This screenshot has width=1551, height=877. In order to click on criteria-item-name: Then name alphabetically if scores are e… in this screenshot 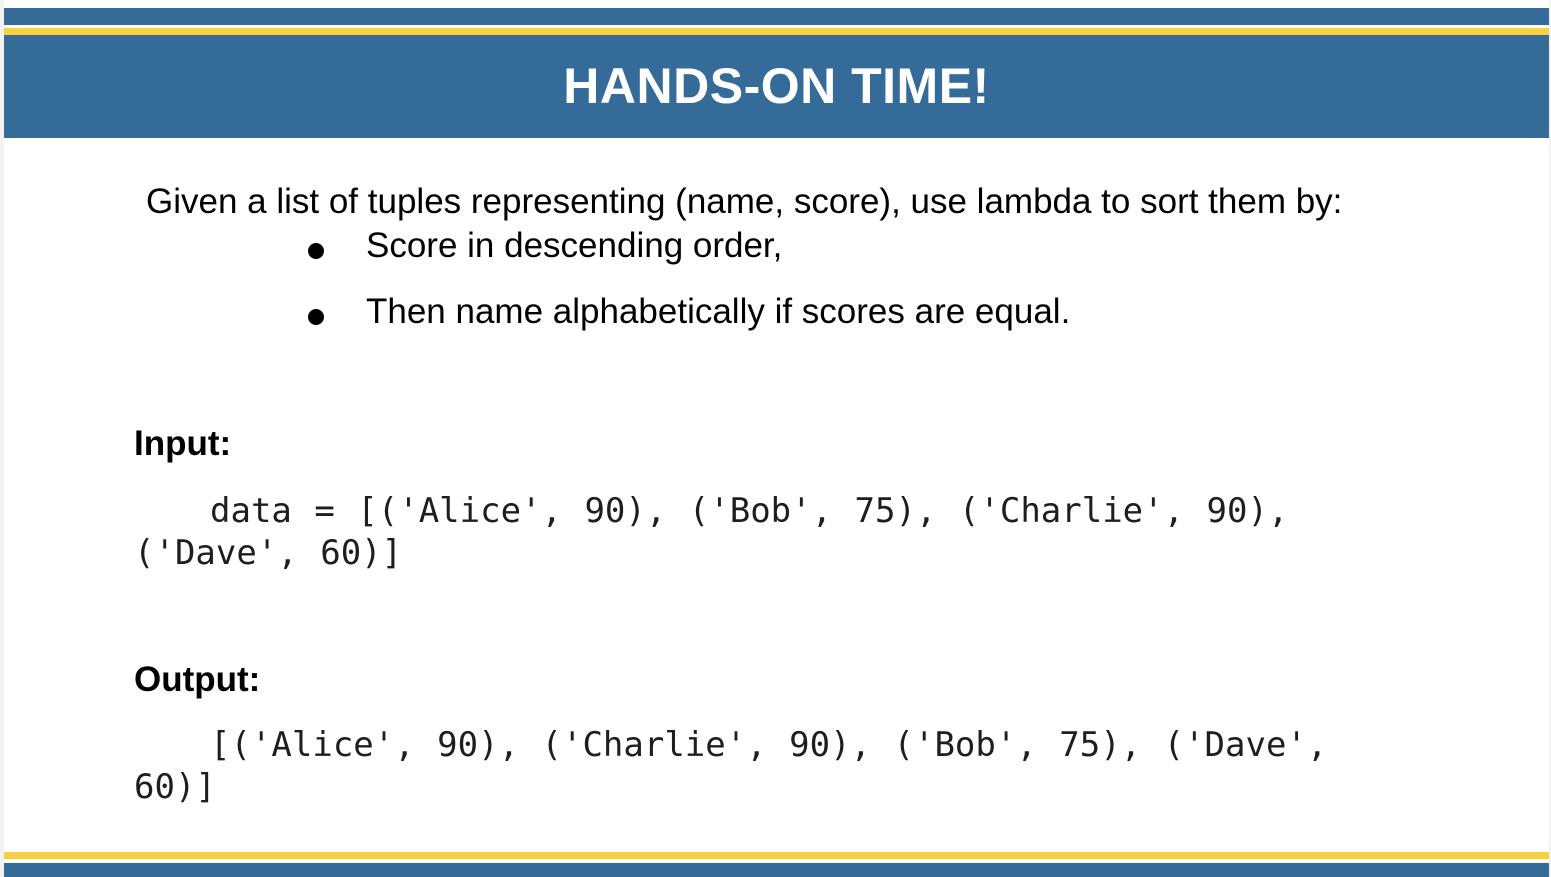, I will do `click(685, 325)`.